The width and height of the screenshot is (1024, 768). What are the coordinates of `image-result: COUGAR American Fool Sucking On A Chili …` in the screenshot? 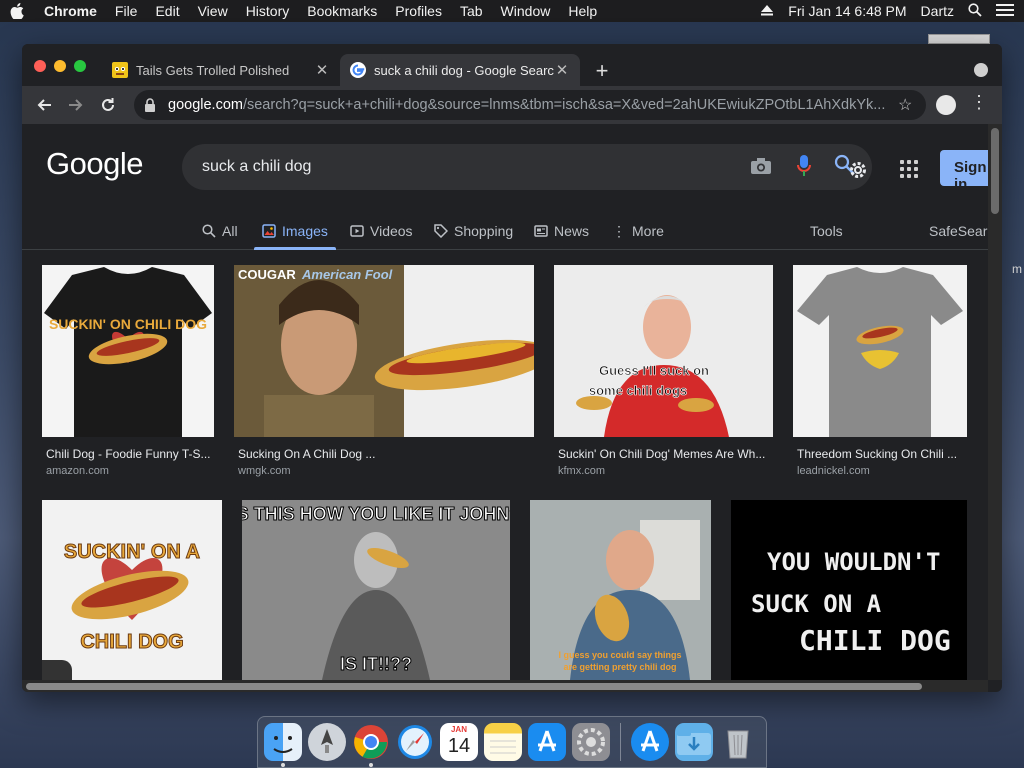 It's located at (384, 376).